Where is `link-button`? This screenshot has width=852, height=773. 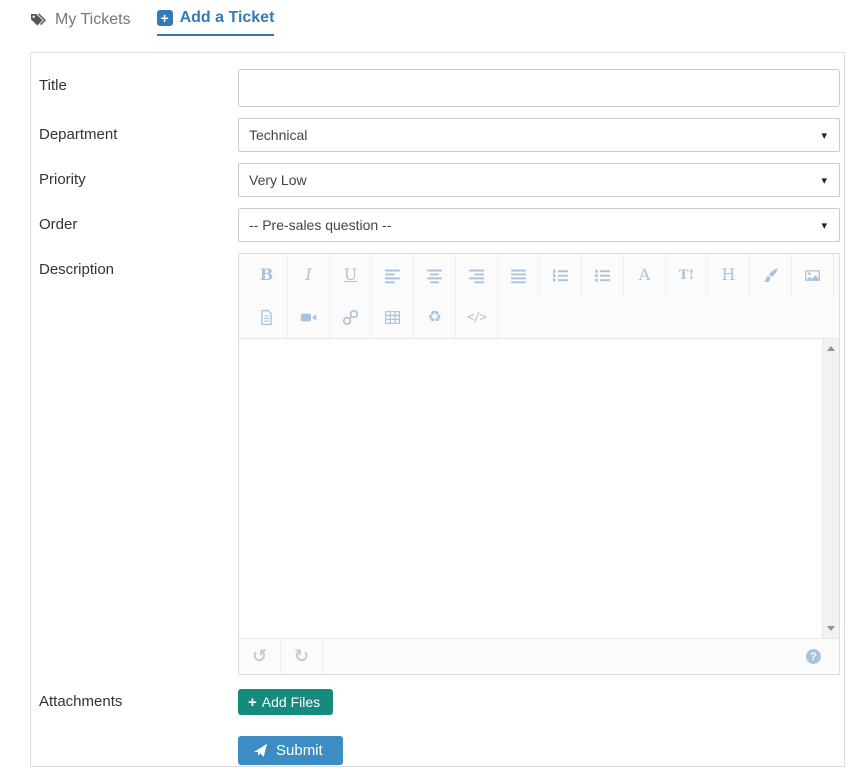
link-button is located at coordinates (351, 317).